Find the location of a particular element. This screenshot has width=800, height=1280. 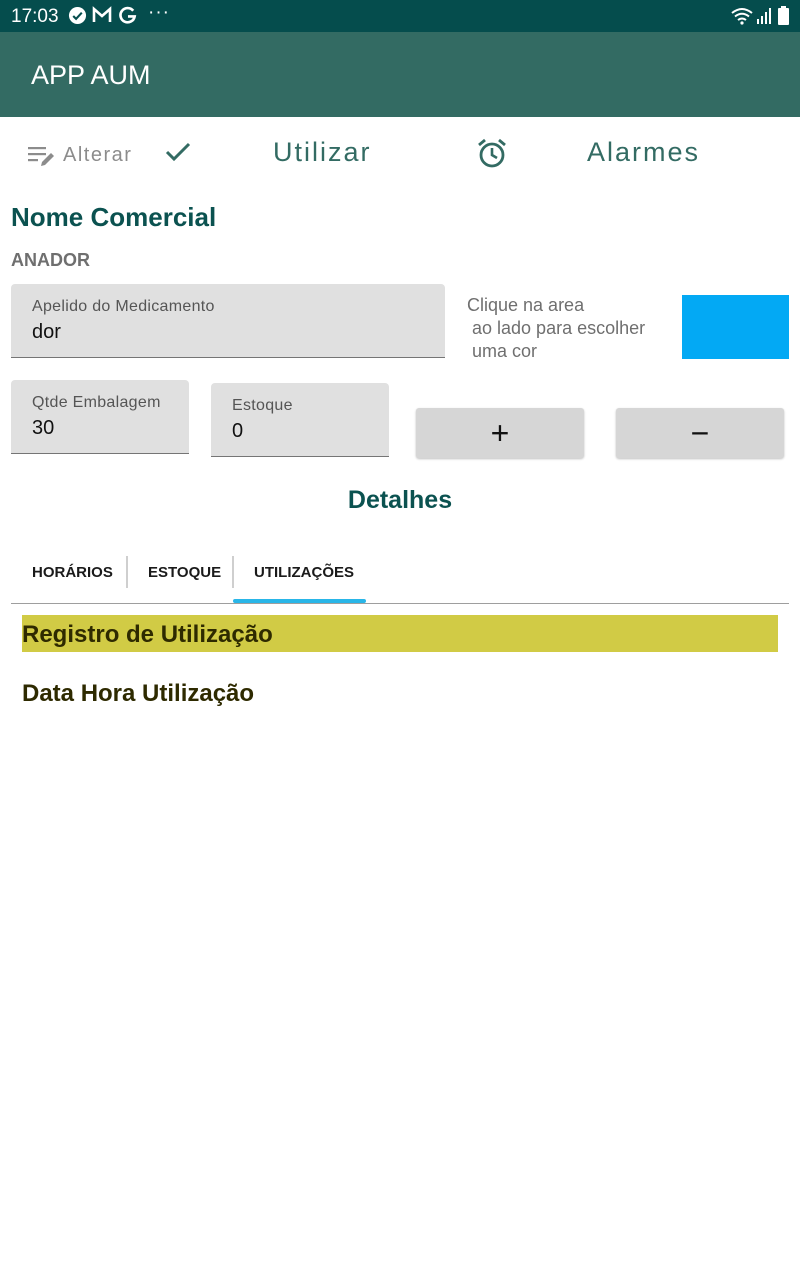

status-bar: 17:03 ··· is located at coordinates (400, 16).